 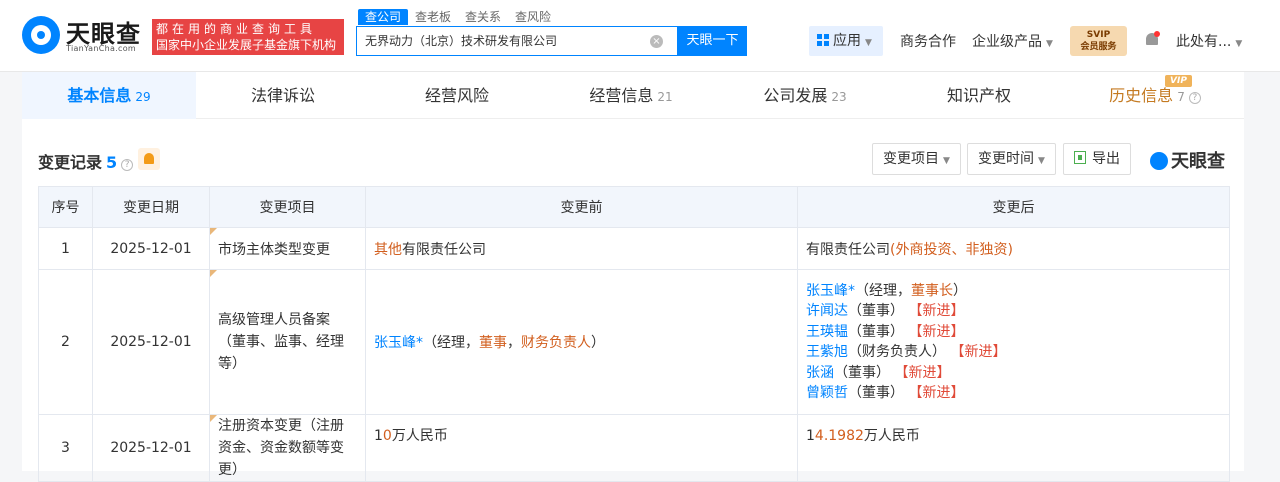 What do you see at coordinates (281, 342) in the screenshot?
I see `change-item-text: 高级管理人员备案（董事、监事、经理等）` at bounding box center [281, 342].